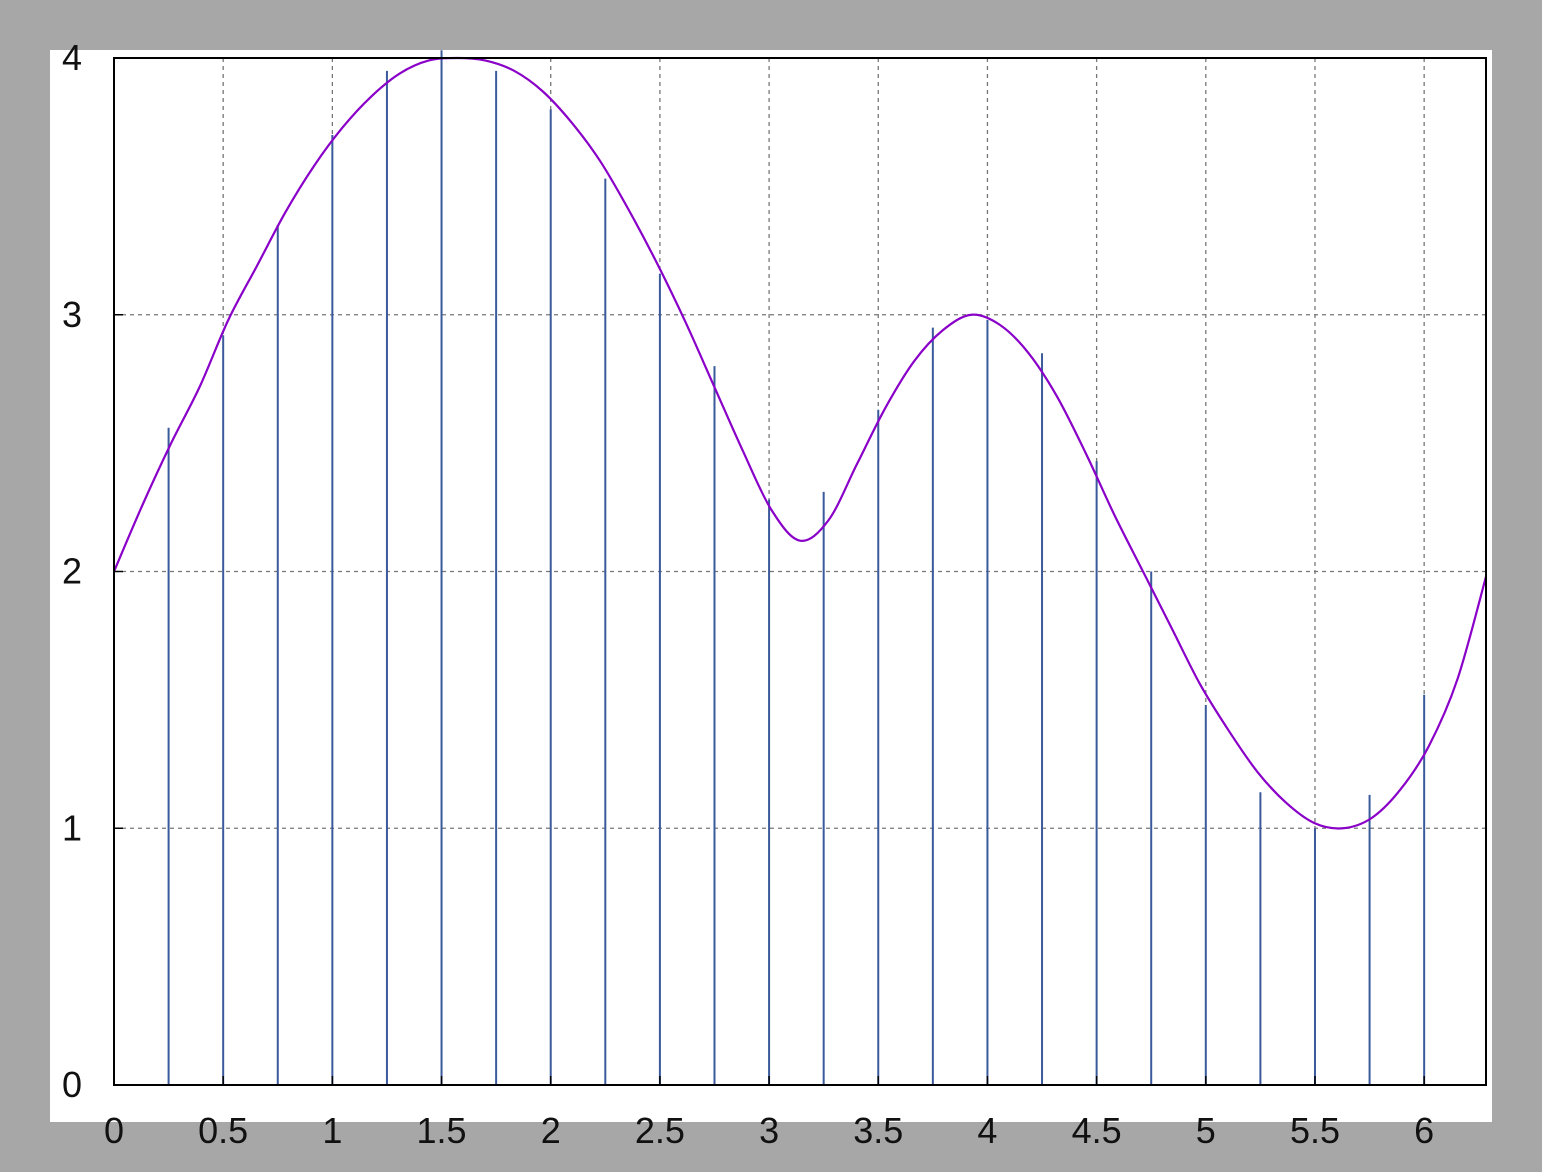 The image size is (1542, 1172). I want to click on x-tick-label-10: 5, so click(1206, 1130).